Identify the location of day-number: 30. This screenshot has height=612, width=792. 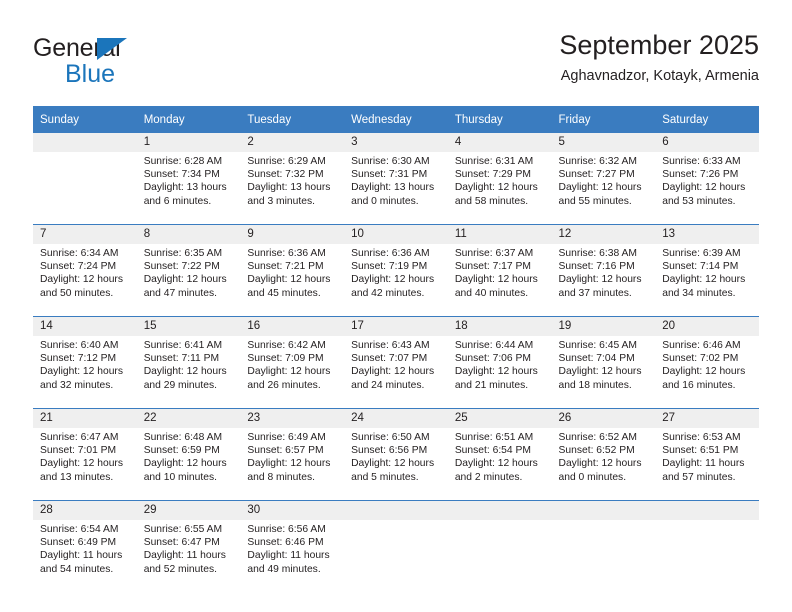
(292, 510).